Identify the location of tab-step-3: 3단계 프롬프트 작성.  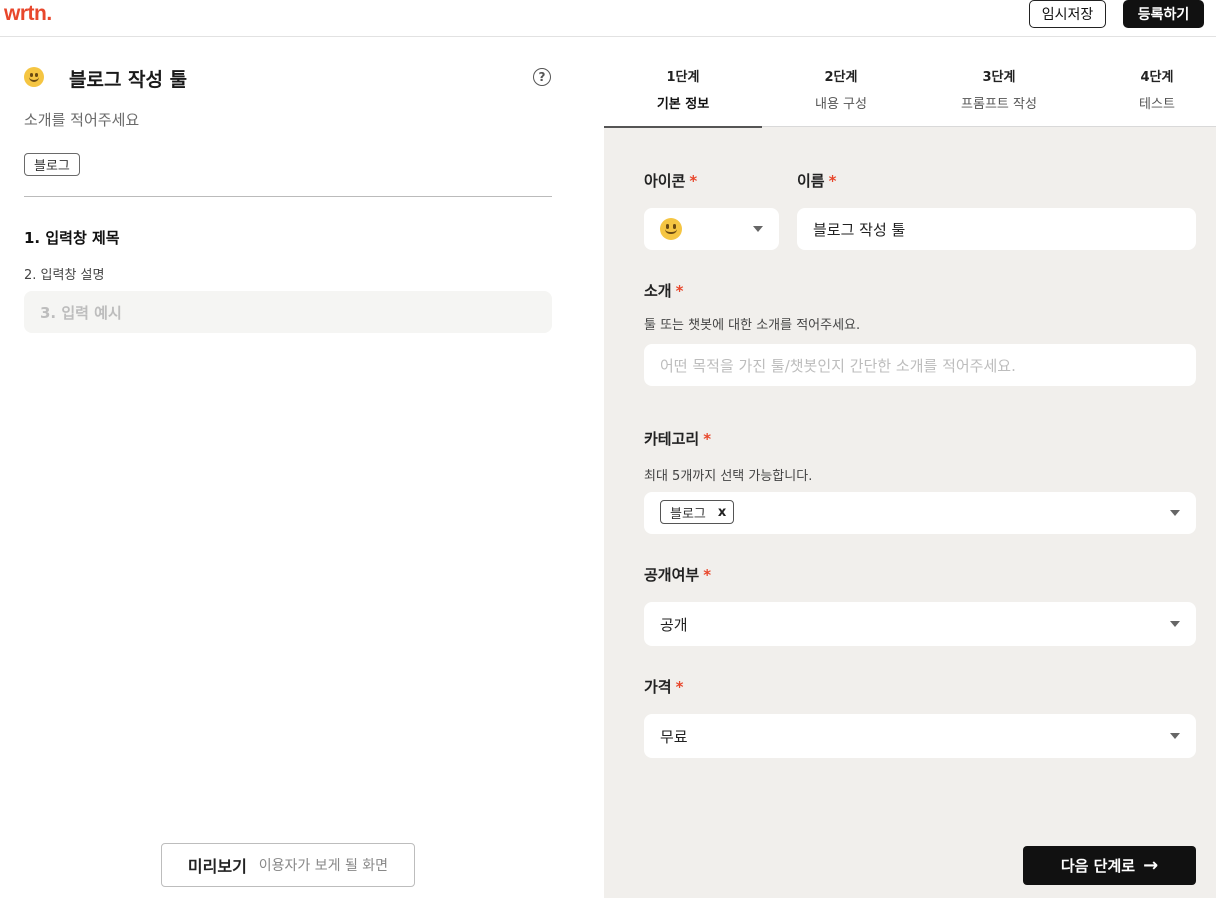
(999, 82).